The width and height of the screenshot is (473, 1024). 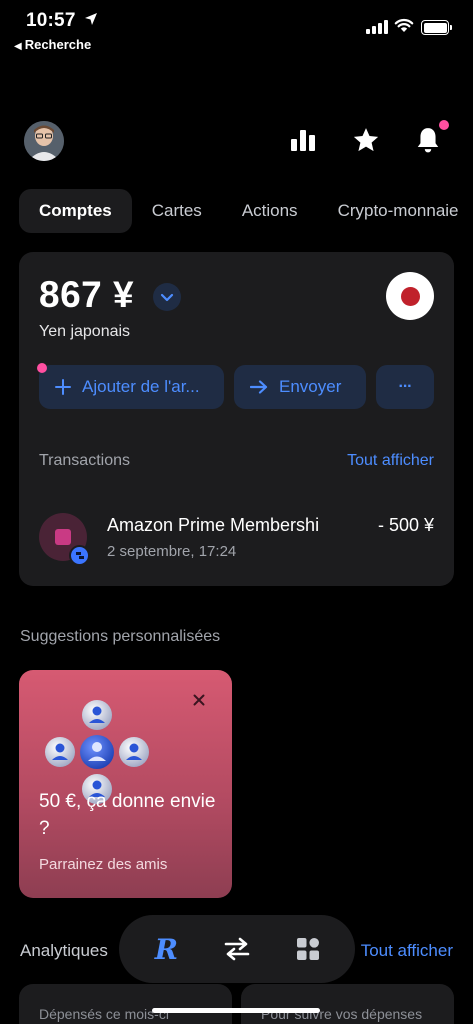 What do you see at coordinates (259, 387) in the screenshot?
I see `arrow-right-icon` at bounding box center [259, 387].